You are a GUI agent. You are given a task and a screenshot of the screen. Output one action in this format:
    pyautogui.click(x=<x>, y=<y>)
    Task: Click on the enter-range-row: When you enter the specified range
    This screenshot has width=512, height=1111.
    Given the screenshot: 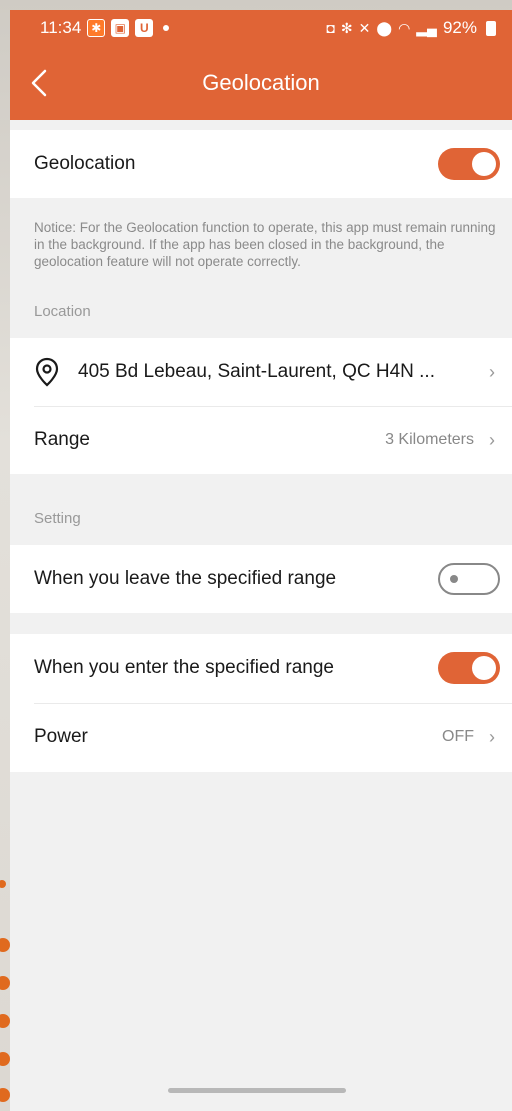 What is the action you would take?
    pyautogui.click(x=261, y=668)
    